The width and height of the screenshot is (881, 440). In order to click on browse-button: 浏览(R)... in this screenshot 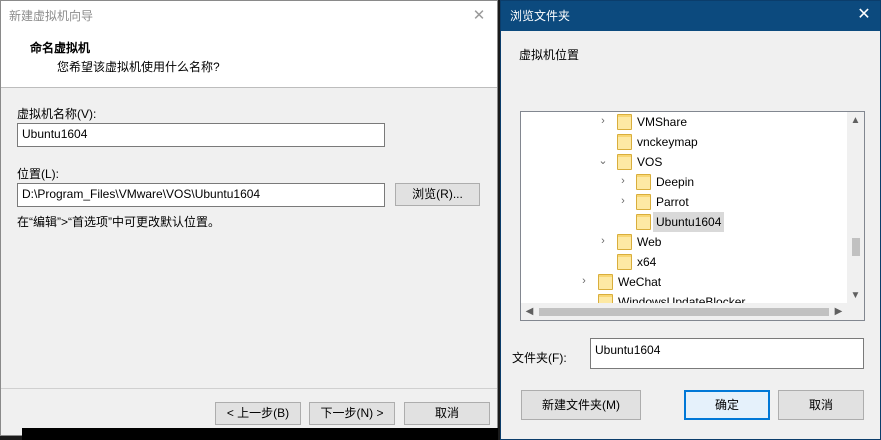, I will do `click(437, 194)`.